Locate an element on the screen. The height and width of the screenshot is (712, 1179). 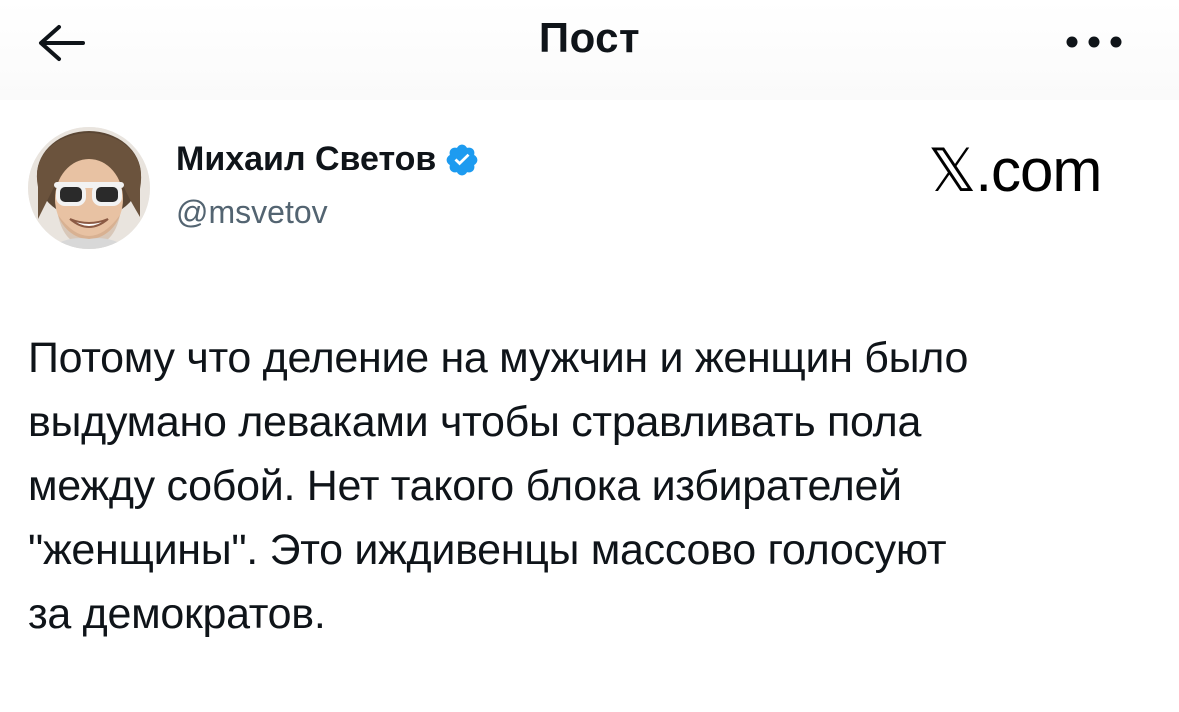
more-options-button is located at coordinates (1094, 42).